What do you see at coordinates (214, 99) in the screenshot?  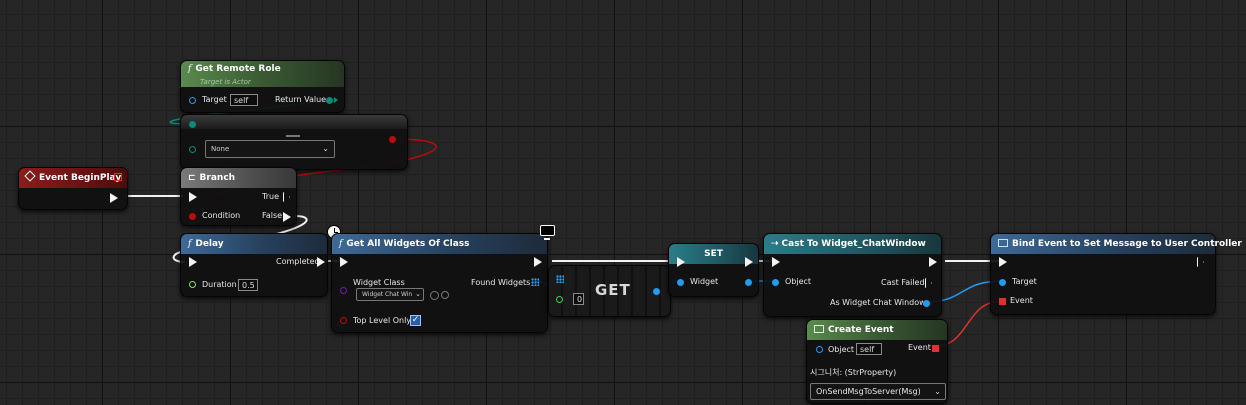 I see `target-label: Target` at bounding box center [214, 99].